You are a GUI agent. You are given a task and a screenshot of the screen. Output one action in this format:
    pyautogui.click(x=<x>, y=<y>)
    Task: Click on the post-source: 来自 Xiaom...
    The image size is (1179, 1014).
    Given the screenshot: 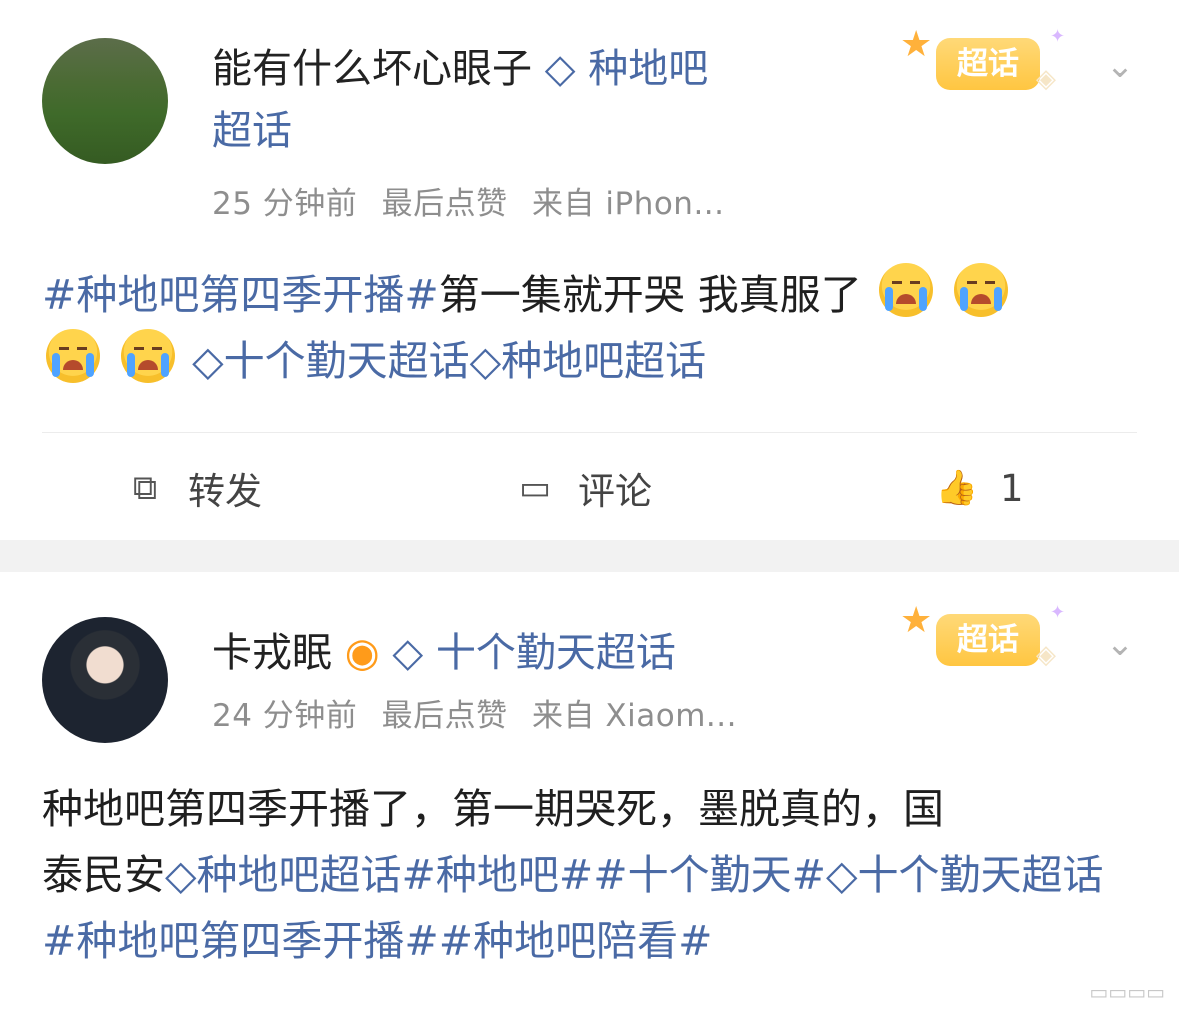 What is the action you would take?
    pyautogui.click(x=634, y=716)
    